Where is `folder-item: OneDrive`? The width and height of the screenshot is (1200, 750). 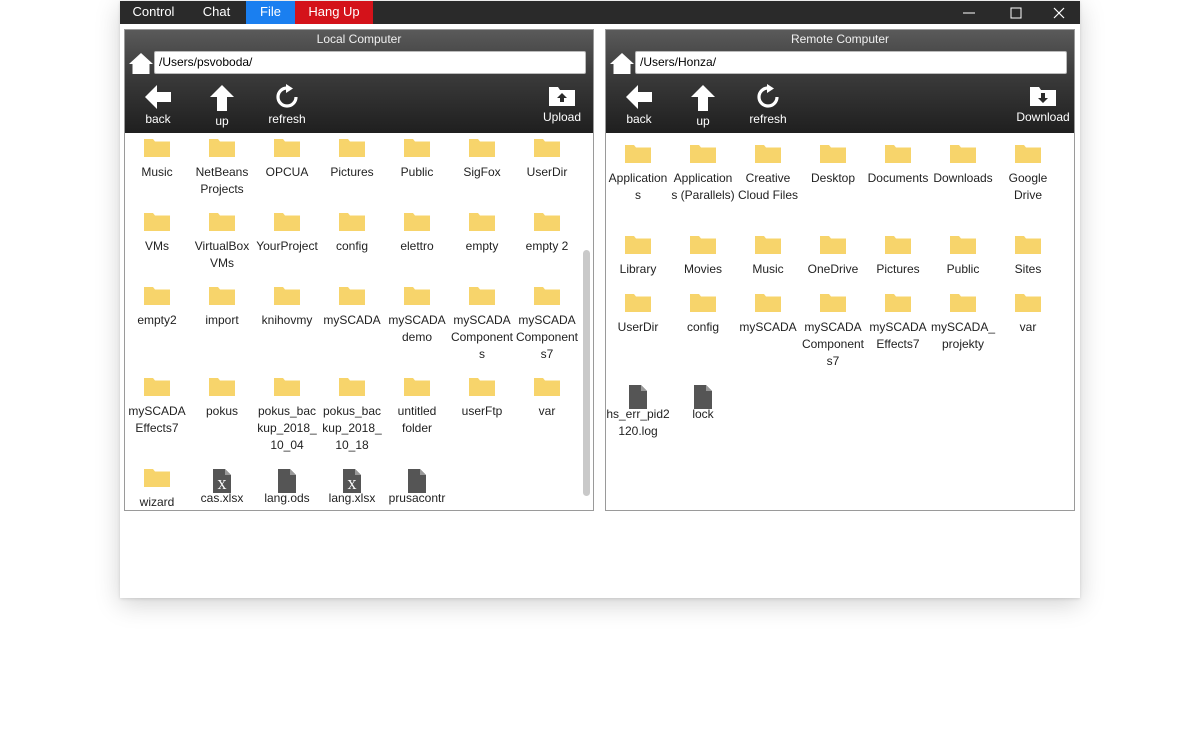
folder-item: OneDrive is located at coordinates (833, 256).